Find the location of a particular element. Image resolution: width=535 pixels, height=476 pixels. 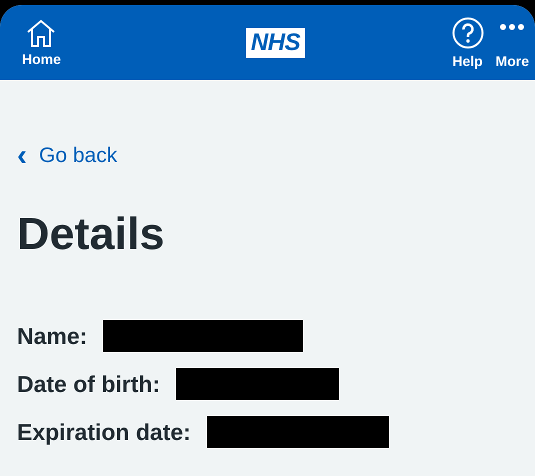

help-icon is located at coordinates (468, 32).